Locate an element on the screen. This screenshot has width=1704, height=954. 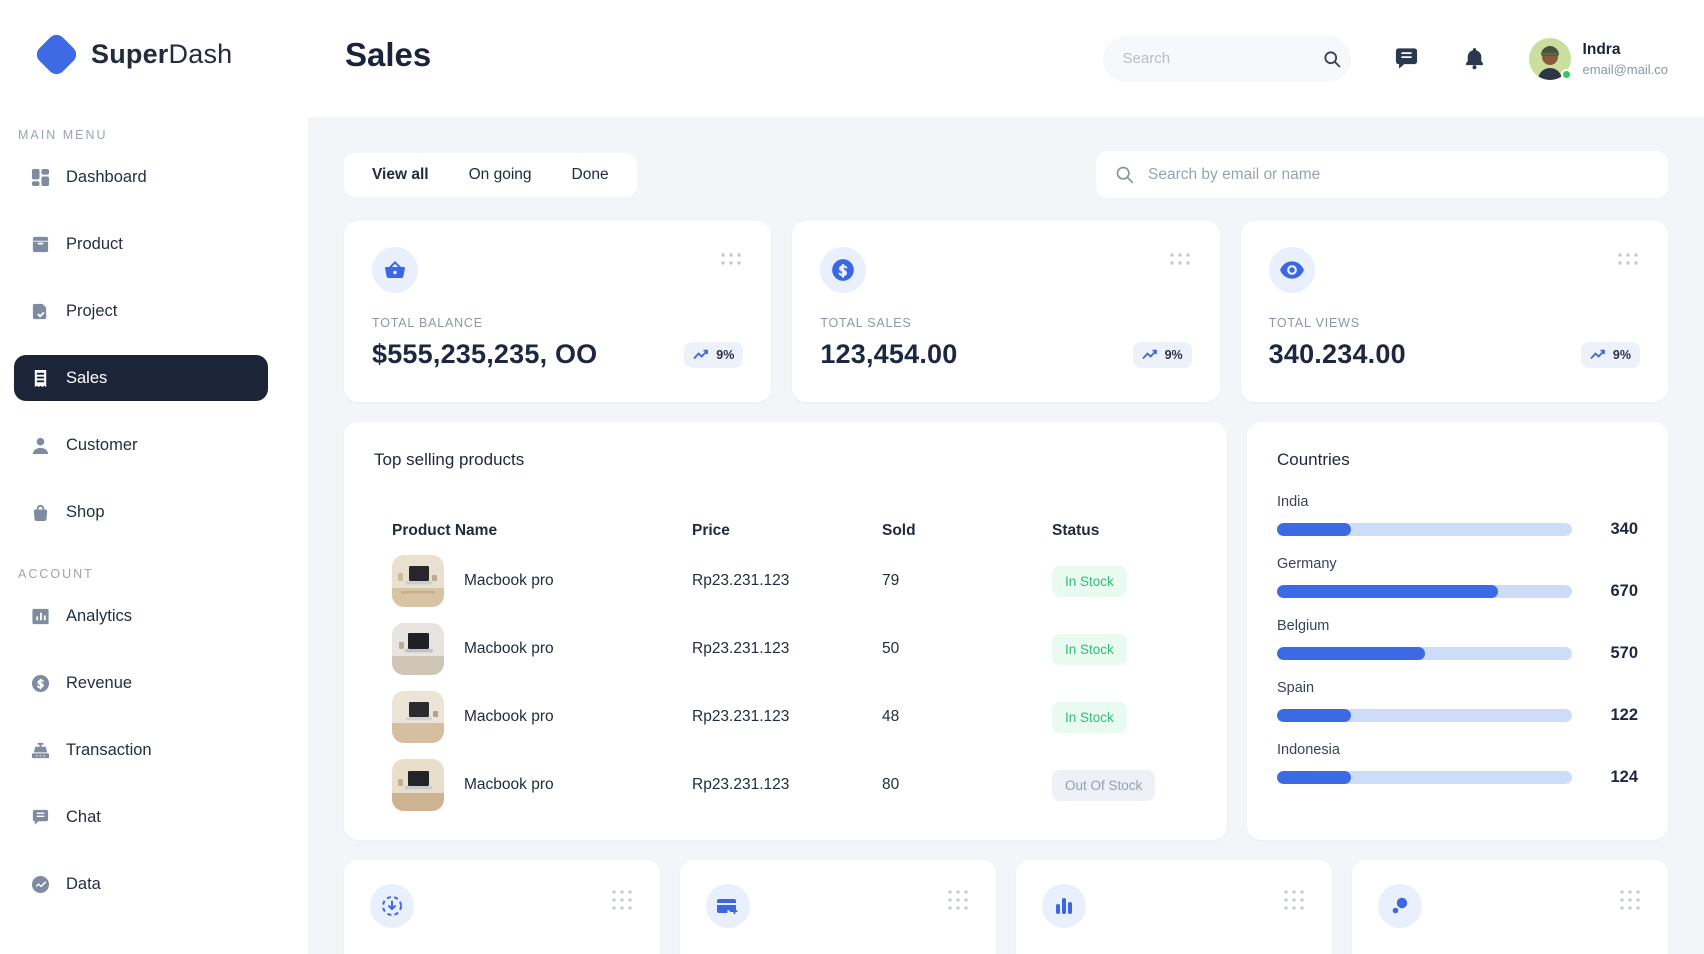
user-name: Indra is located at coordinates (1601, 49).